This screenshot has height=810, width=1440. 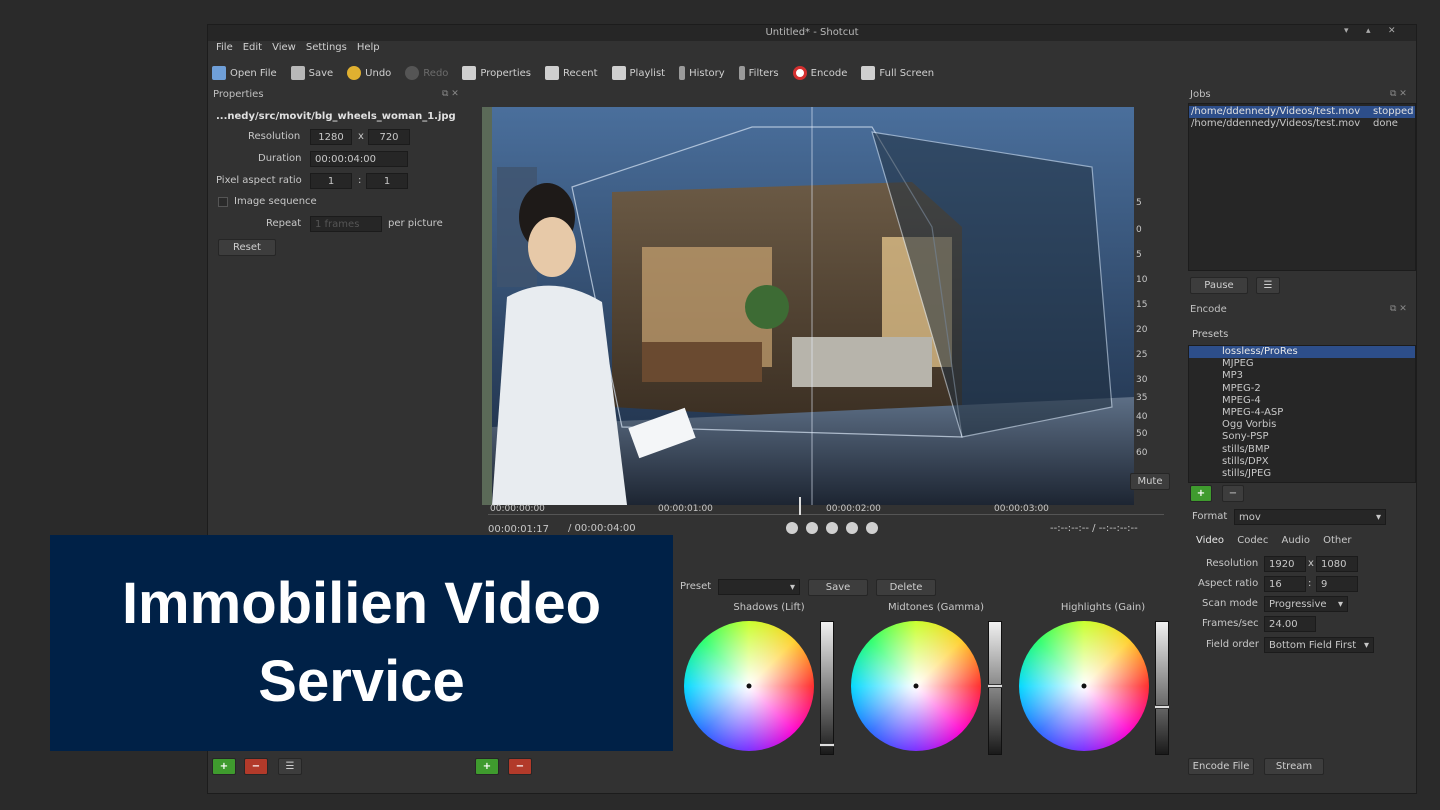 I want to click on preset-delete-button: Delete, so click(x=906, y=587).